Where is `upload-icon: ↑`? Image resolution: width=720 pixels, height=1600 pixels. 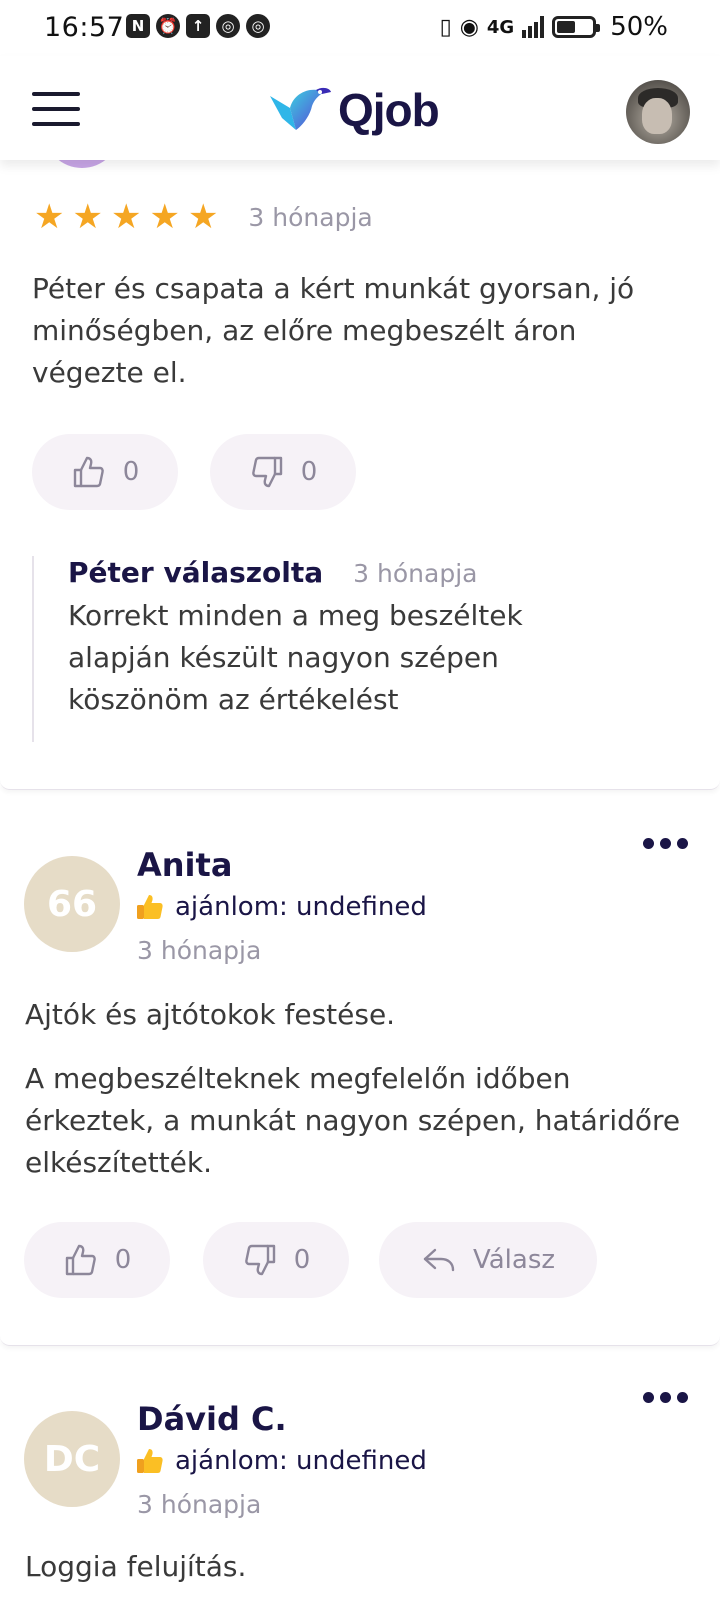 upload-icon: ↑ is located at coordinates (198, 26).